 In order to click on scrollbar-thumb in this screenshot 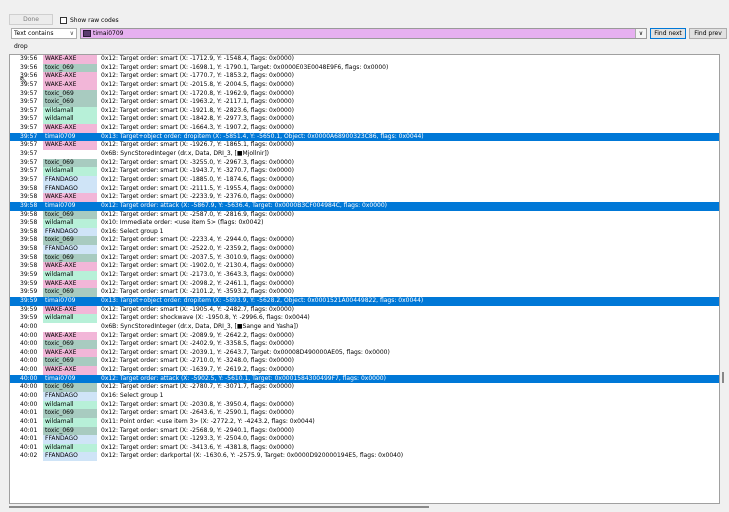, I will do `click(723, 377)`.